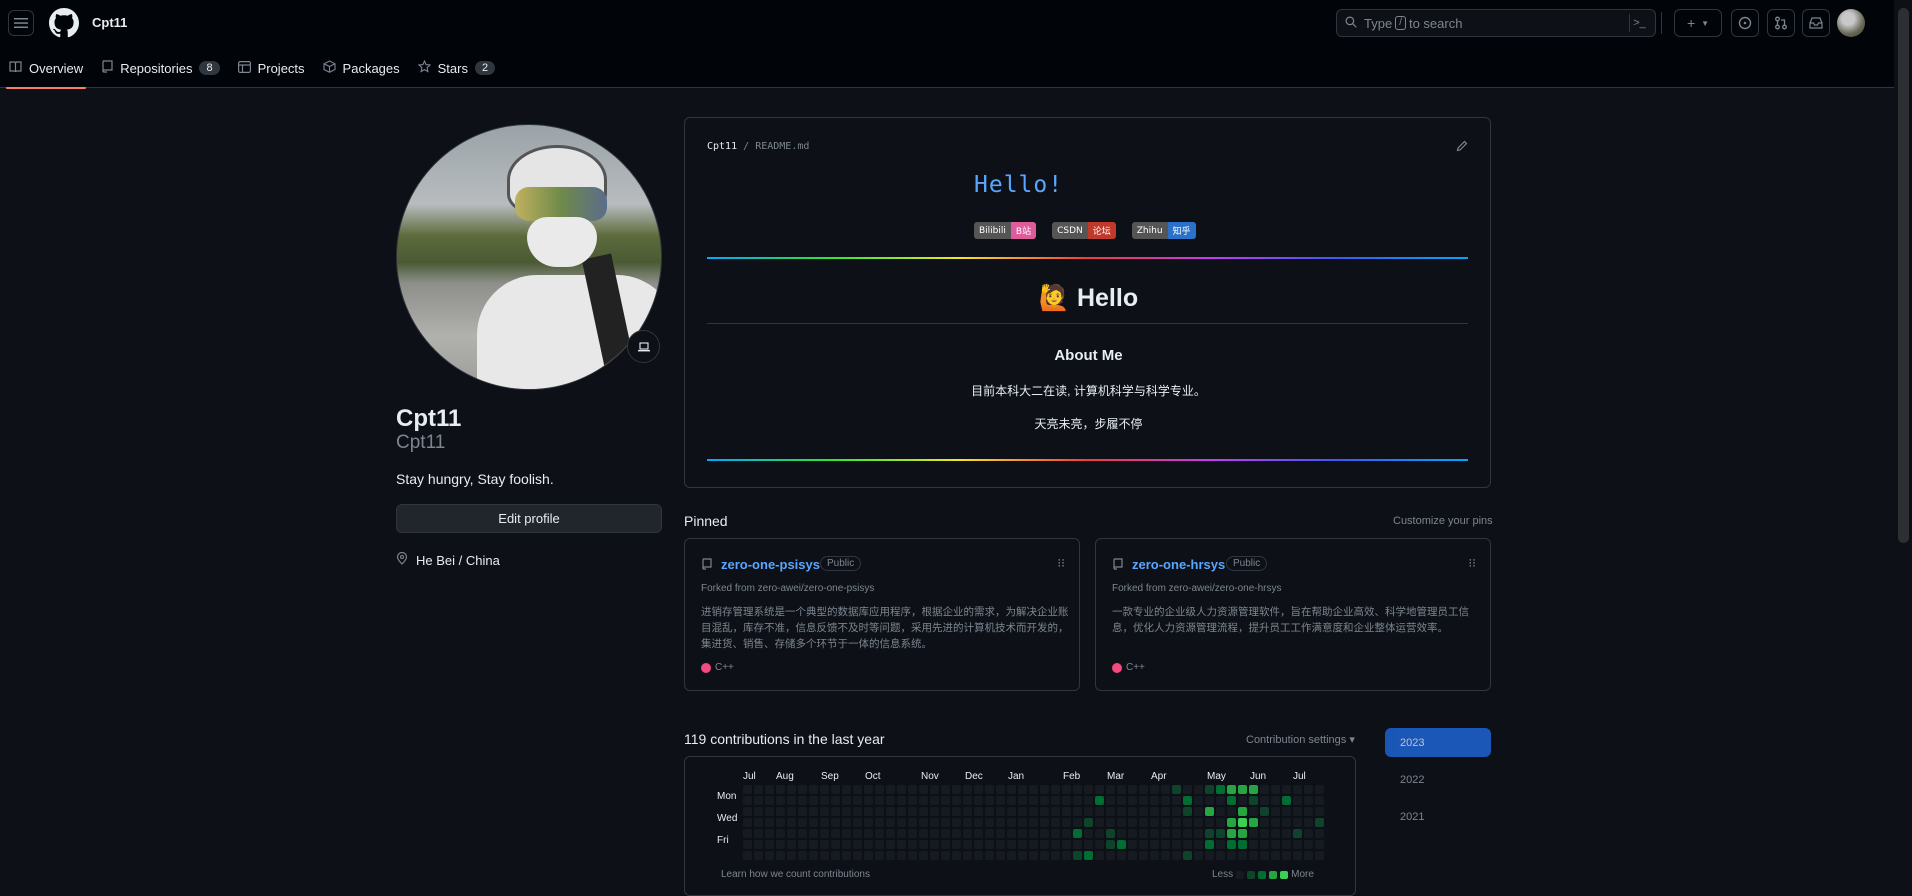  I want to click on page-scrollbar, so click(1903, 442).